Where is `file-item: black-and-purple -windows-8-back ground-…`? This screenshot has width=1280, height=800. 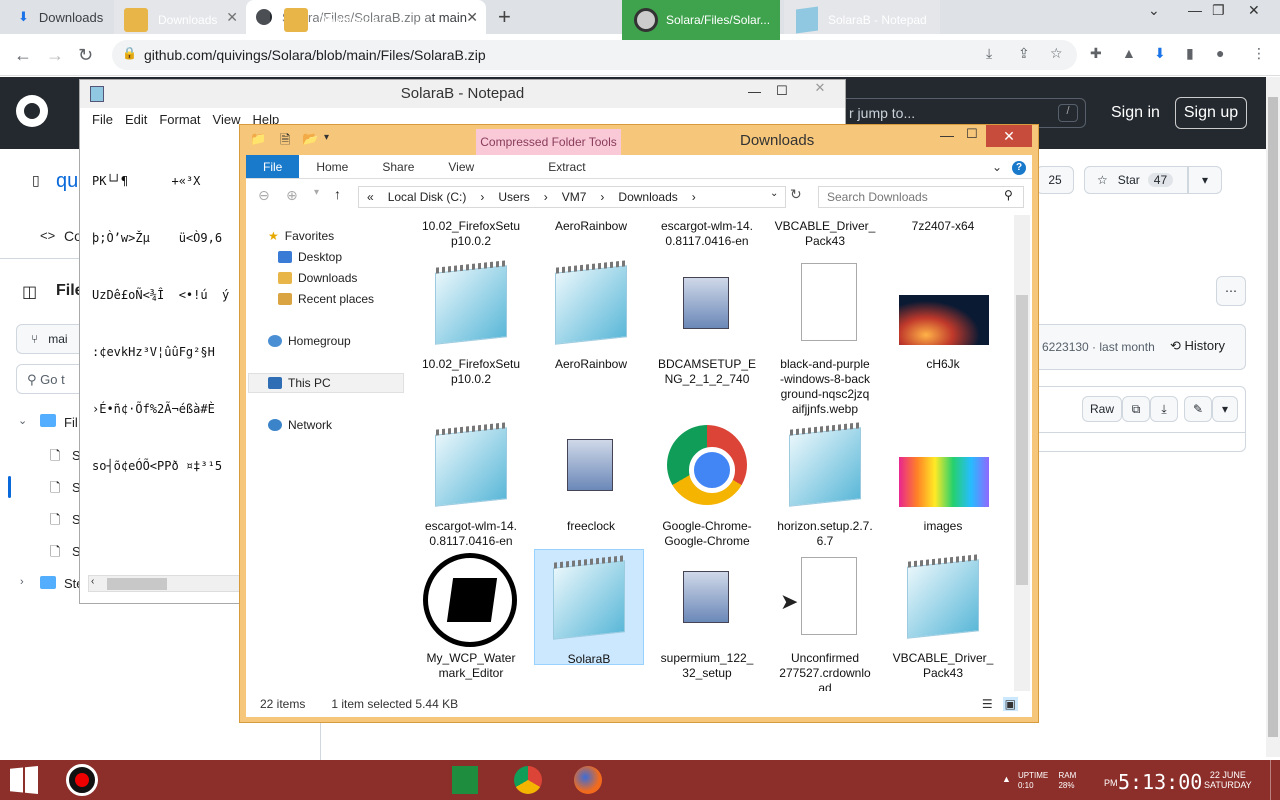 file-item: black-and-purple -windows-8-back ground-… is located at coordinates (825, 338).